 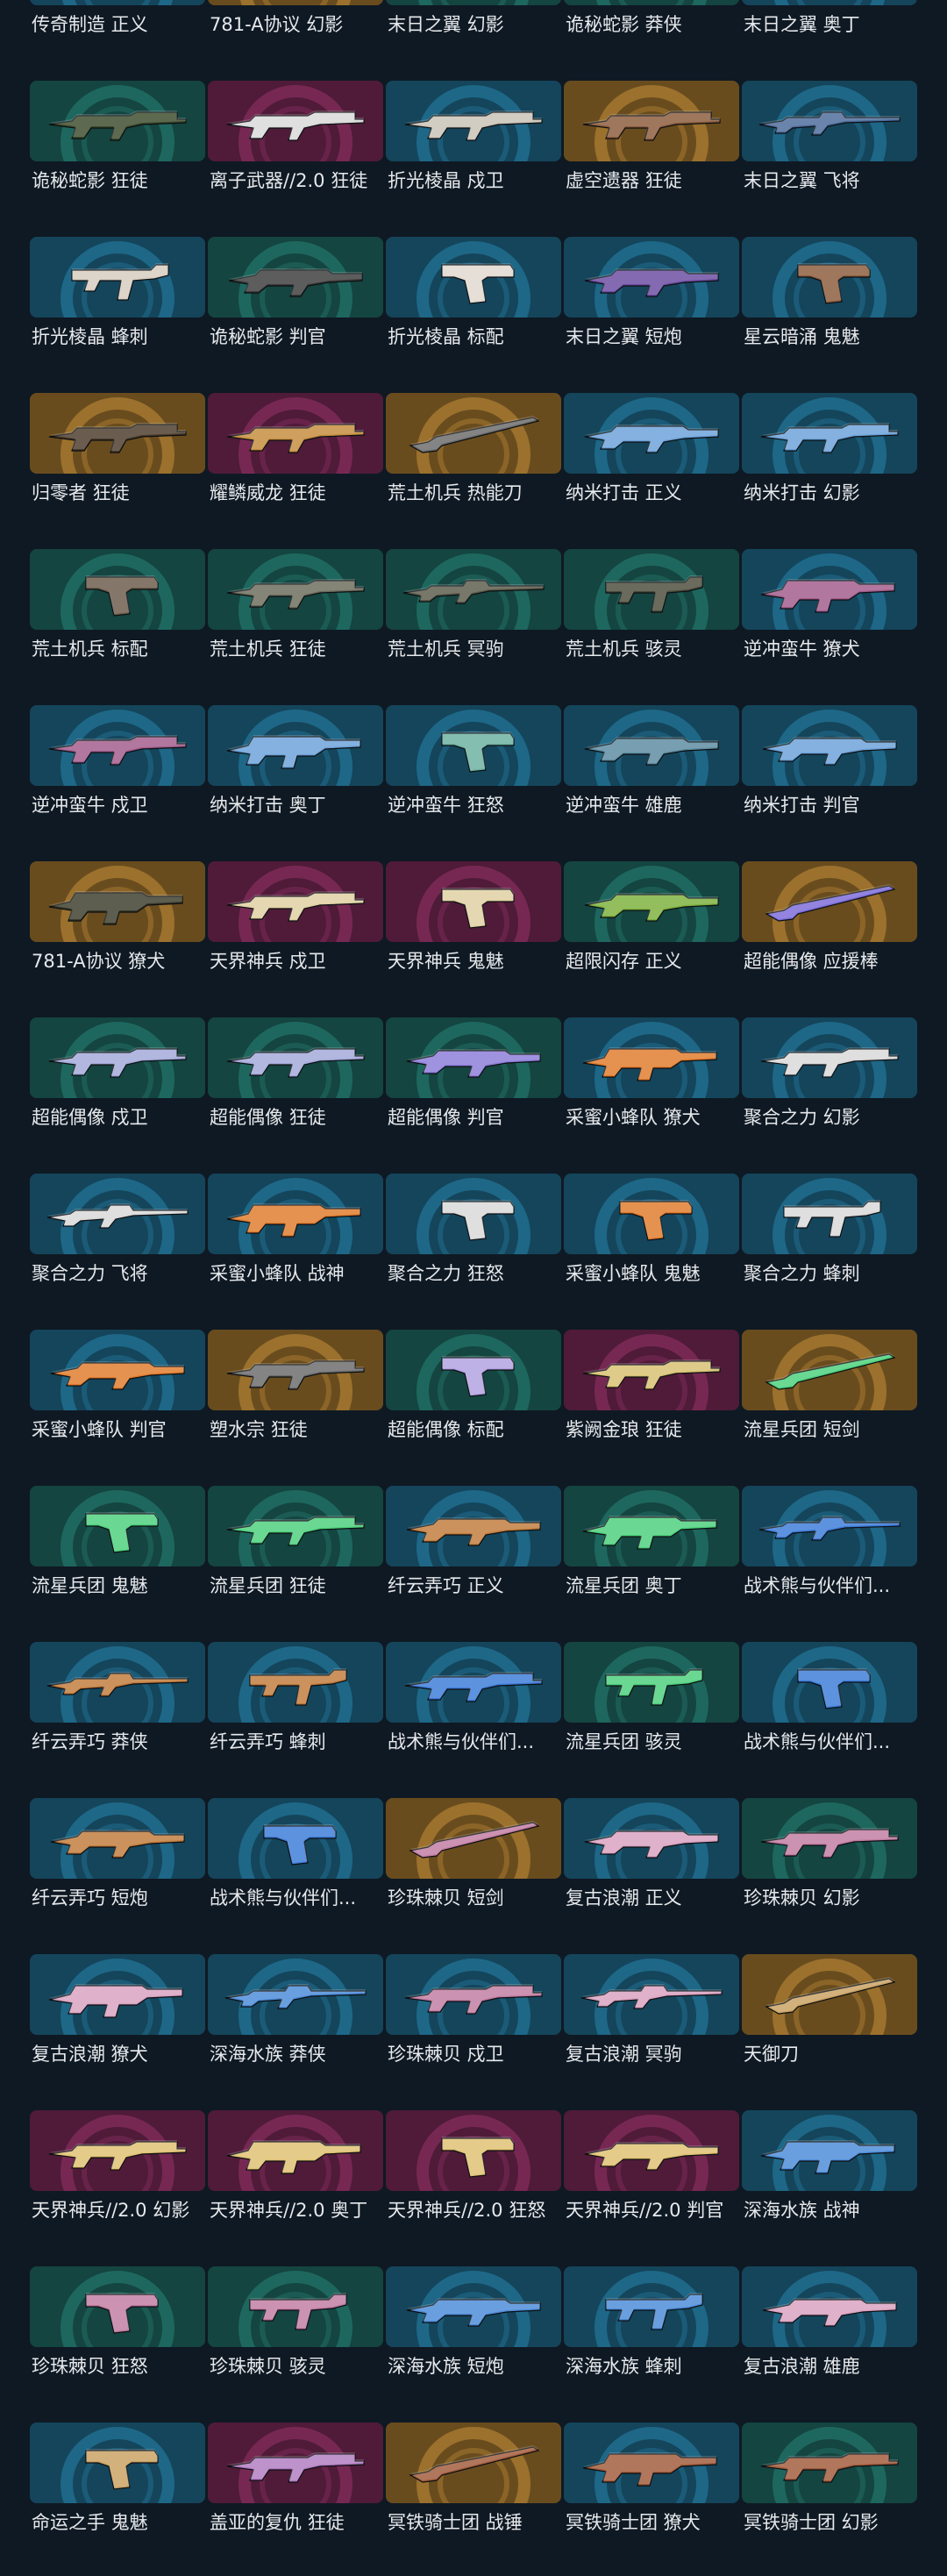 What do you see at coordinates (473, 1551) in the screenshot?
I see `skin-tile: 纤云弄巧 正义` at bounding box center [473, 1551].